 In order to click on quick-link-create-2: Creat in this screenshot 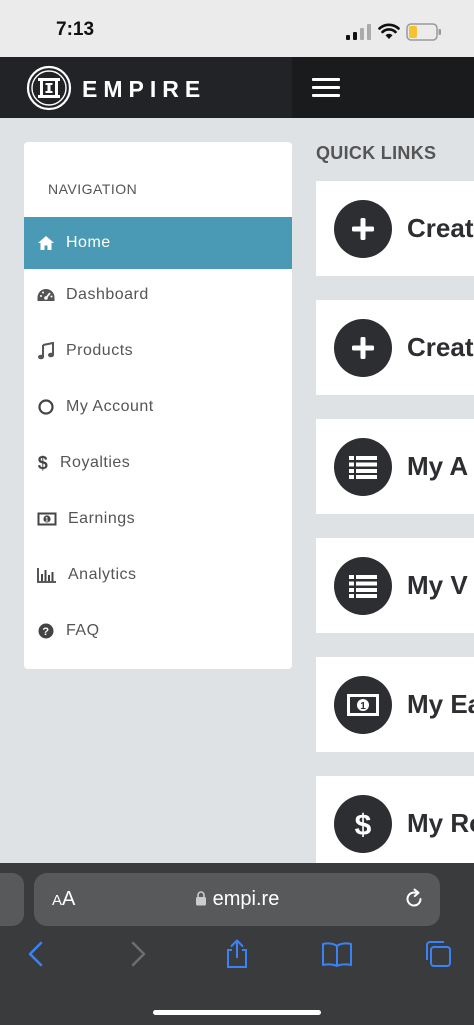, I will do `click(395, 347)`.